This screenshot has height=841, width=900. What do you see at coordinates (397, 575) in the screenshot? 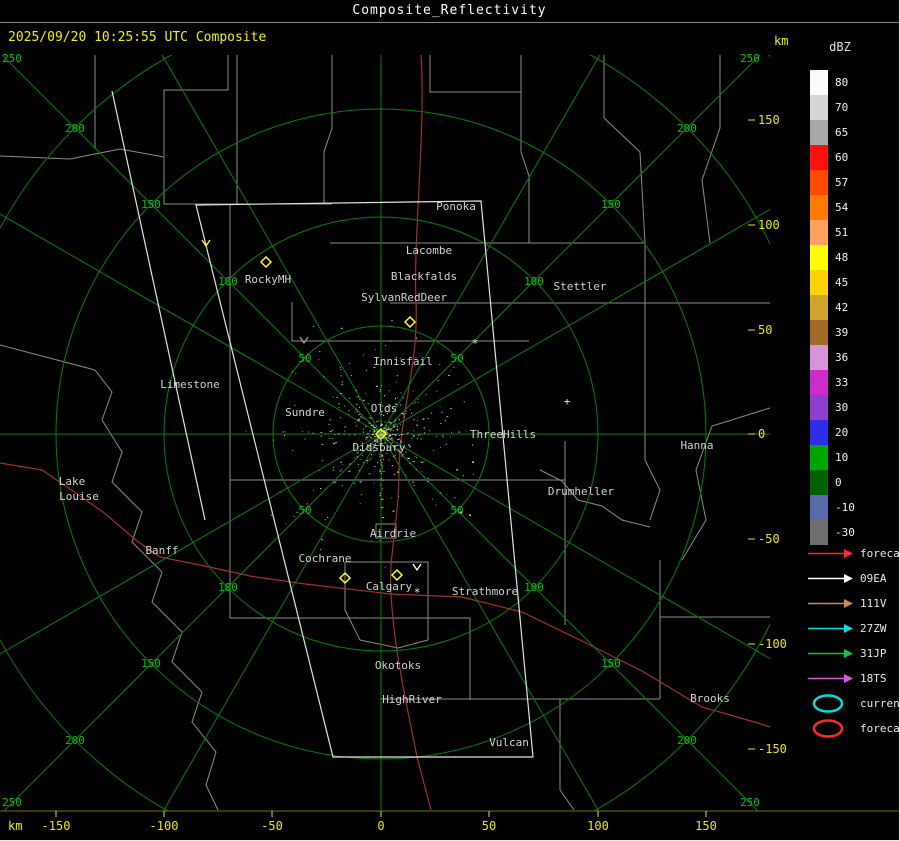
I see `radar-site-marker` at bounding box center [397, 575].